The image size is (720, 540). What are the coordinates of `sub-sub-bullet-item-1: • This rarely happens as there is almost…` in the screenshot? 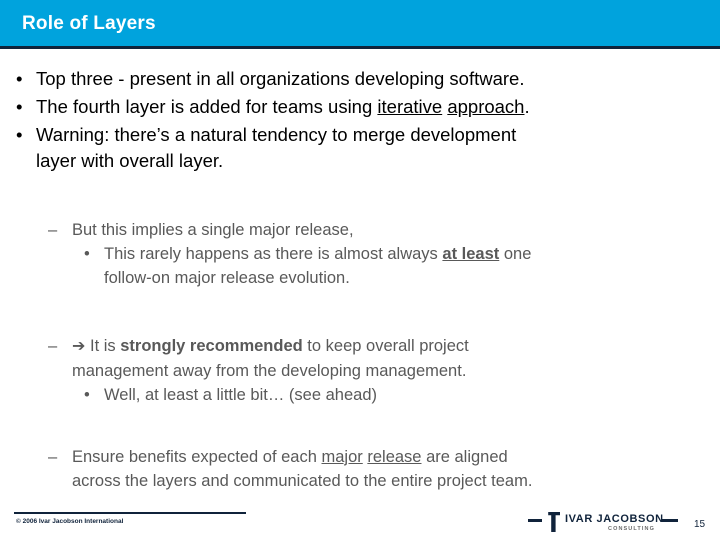 It's located at (360, 266).